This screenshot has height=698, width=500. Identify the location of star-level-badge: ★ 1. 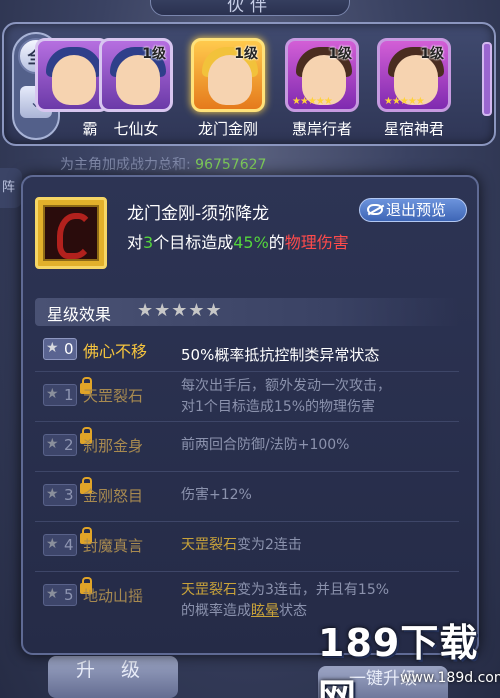
(67, 391).